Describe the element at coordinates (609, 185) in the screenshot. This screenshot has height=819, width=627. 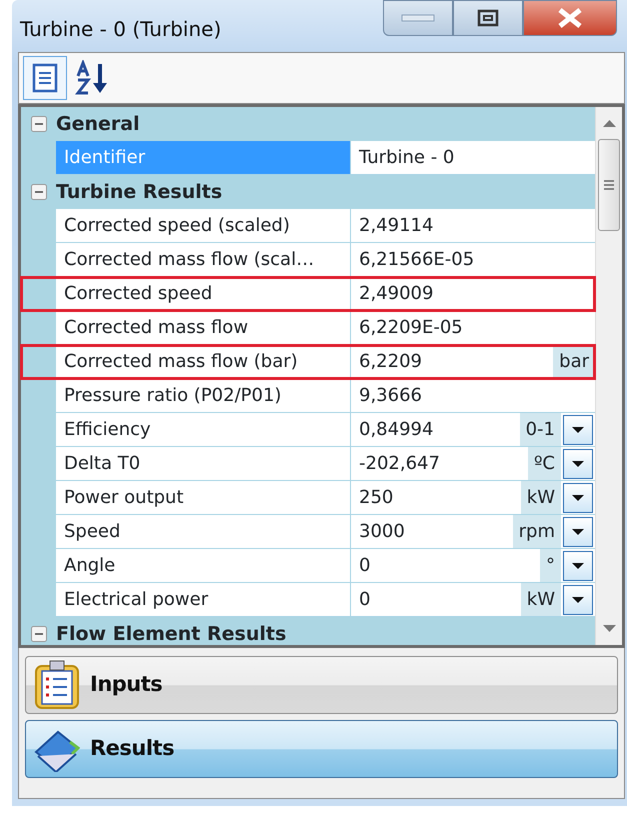
I see `grip-icon` at that location.